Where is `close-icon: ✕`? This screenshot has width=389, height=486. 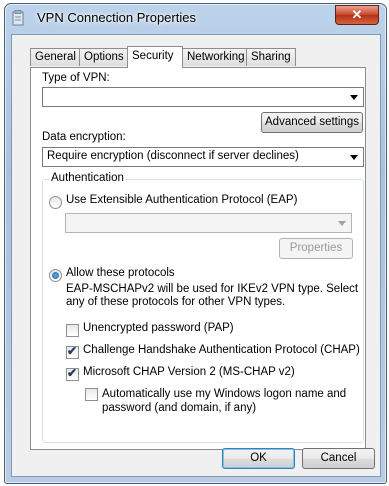
close-icon: ✕ is located at coordinates (357, 14).